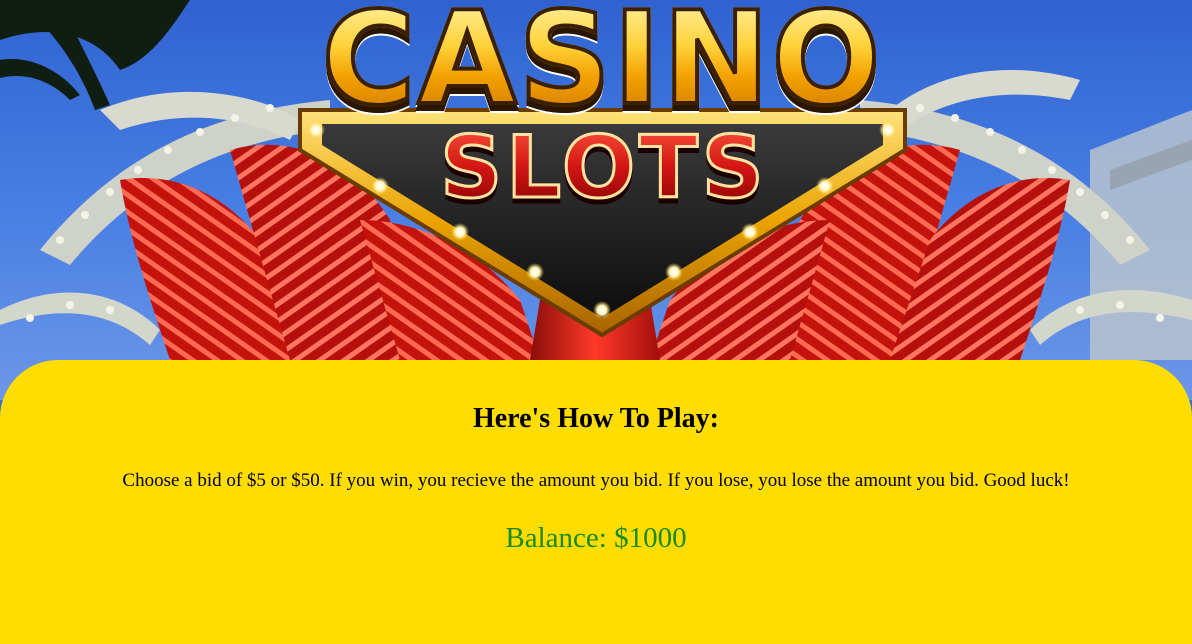 Image resolution: width=1192 pixels, height=644 pixels. I want to click on logo-slots-text: SLOTS, so click(604, 168).